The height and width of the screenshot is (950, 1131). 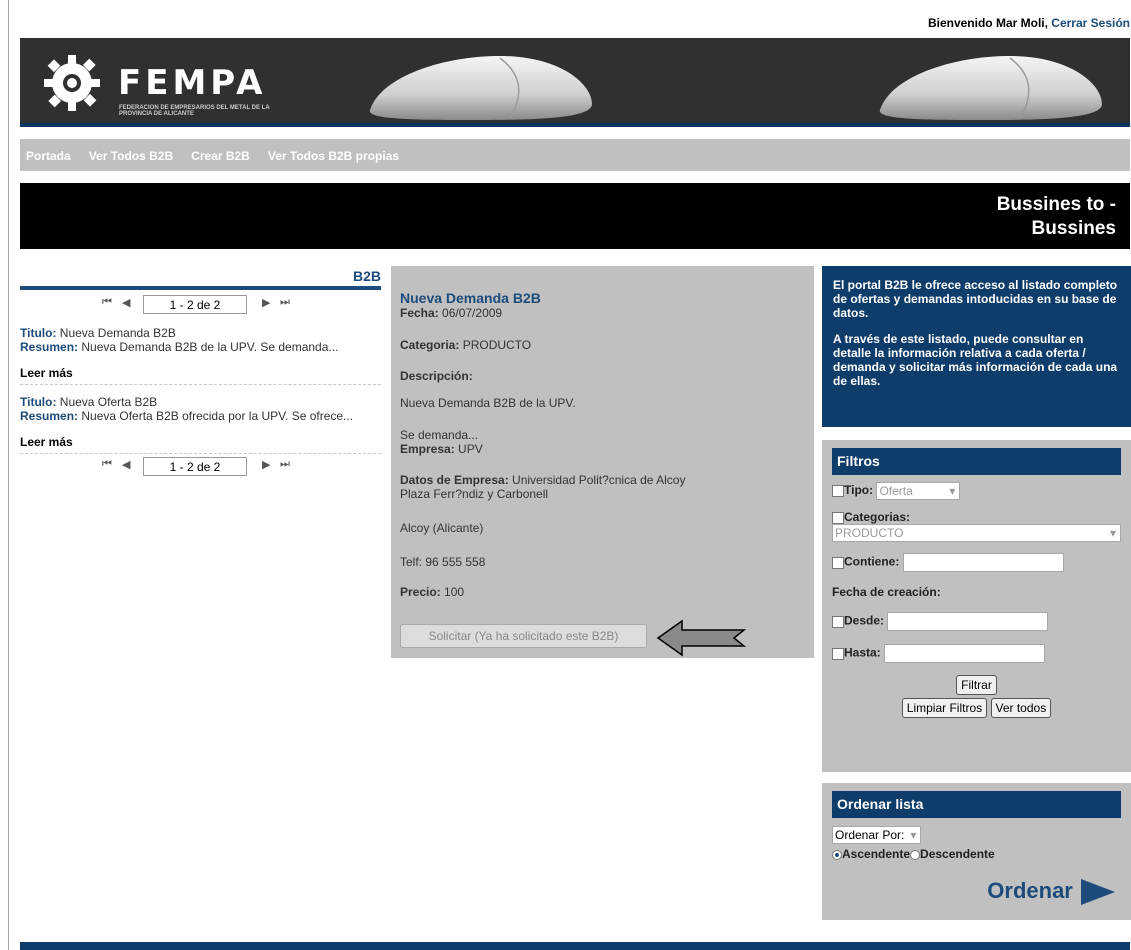 What do you see at coordinates (1016, 217) in the screenshot?
I see `page-title: Bussines to - Bussines` at bounding box center [1016, 217].